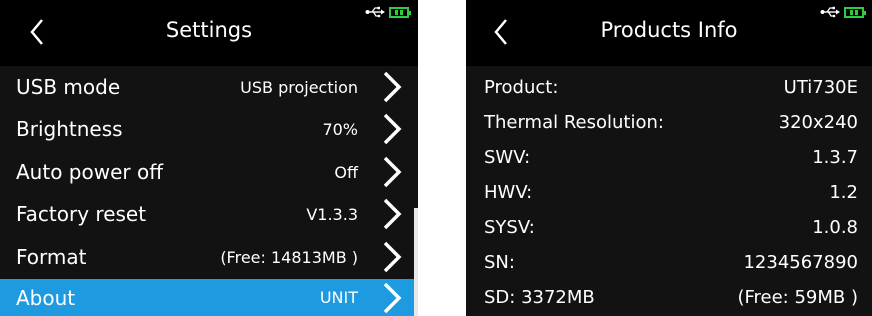 The height and width of the screenshot is (316, 872). I want to click on row-value: Off, so click(346, 172).